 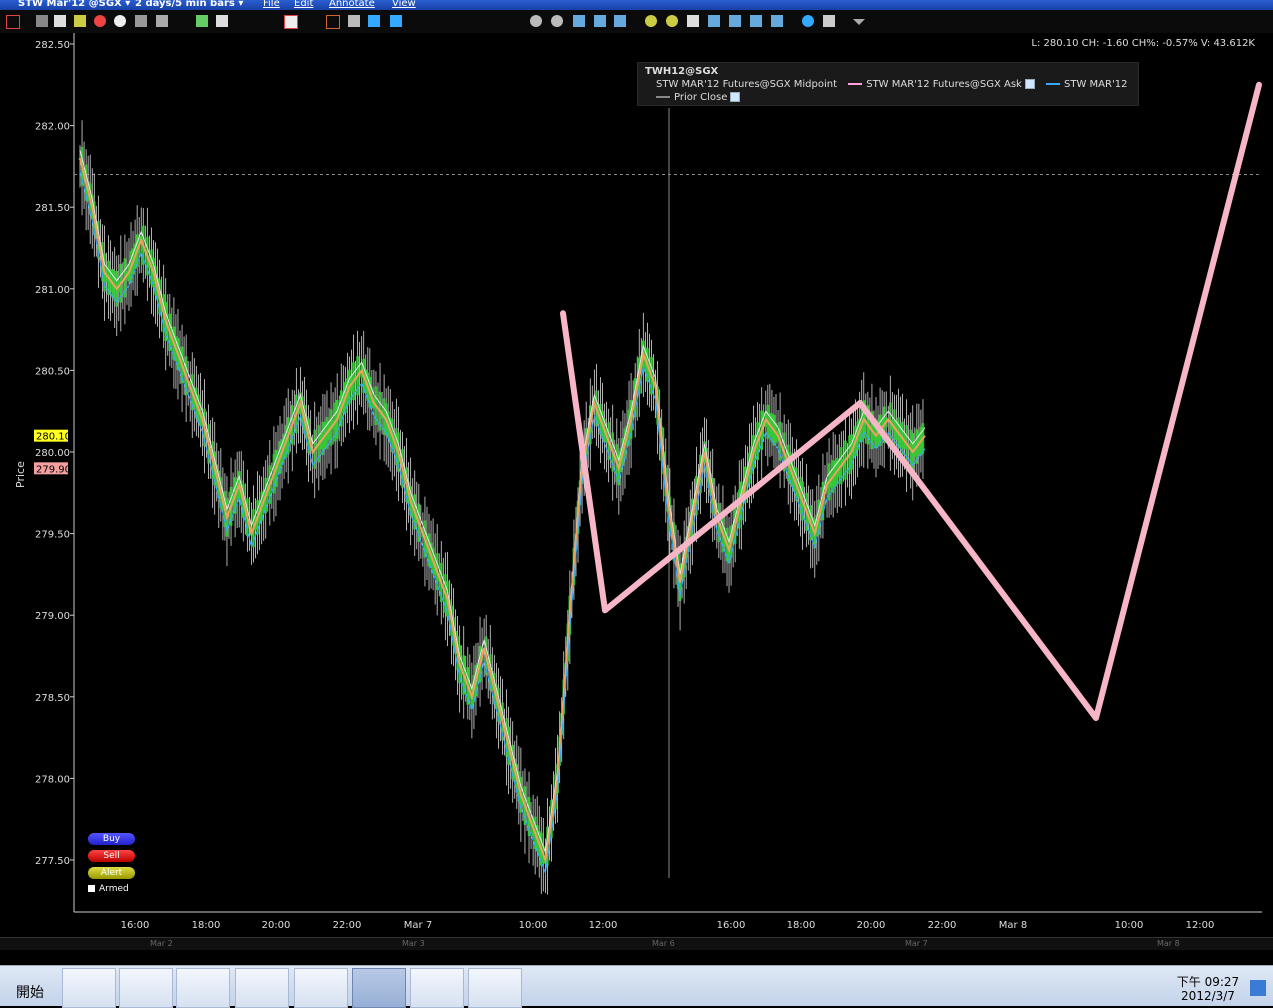 I want to click on y-tick-label: 279.00, so click(x=52, y=616).